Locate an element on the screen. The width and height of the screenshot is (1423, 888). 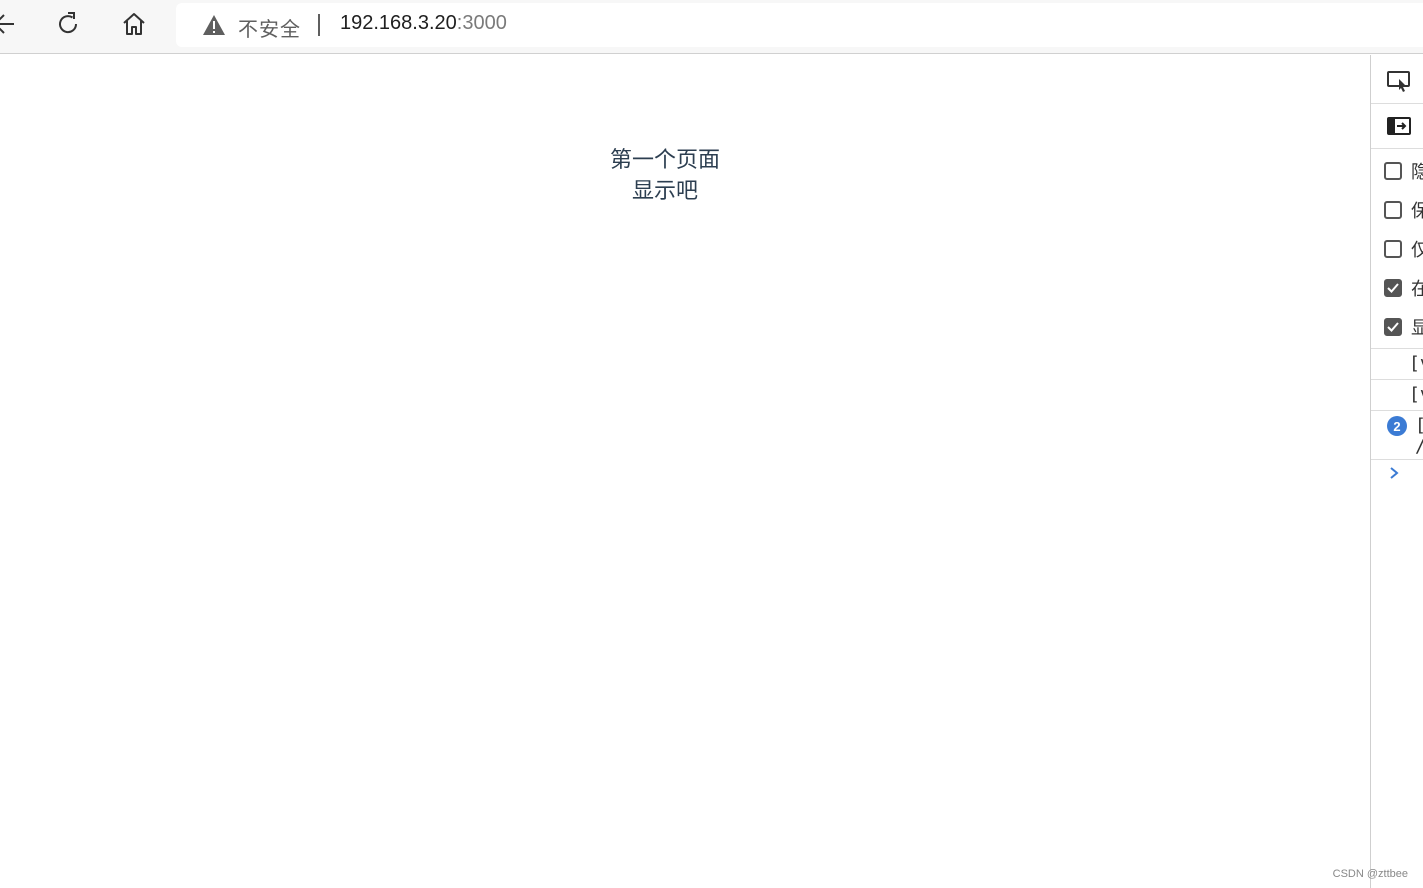
checkbox-label: 仅 is located at coordinates (1417, 249).